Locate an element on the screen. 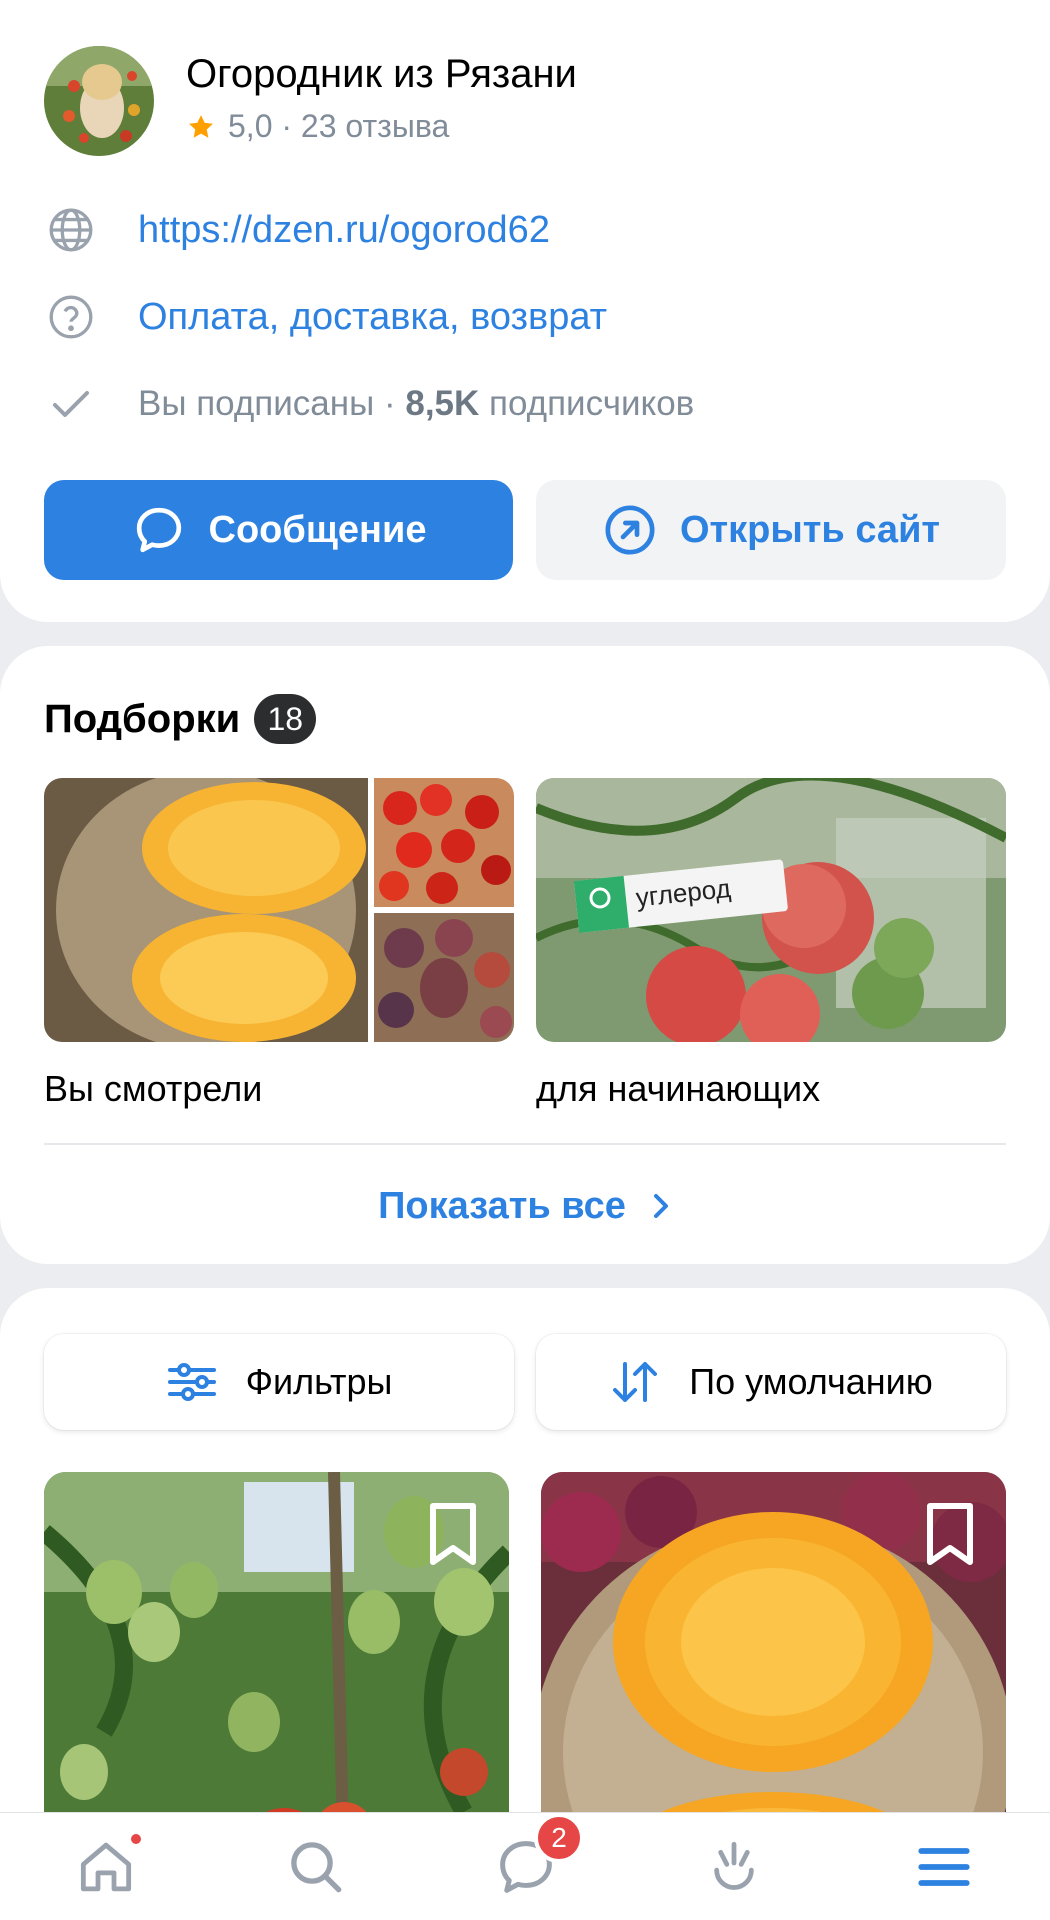 This screenshot has width=1050, height=1920. tab-search is located at coordinates (316, 1867).